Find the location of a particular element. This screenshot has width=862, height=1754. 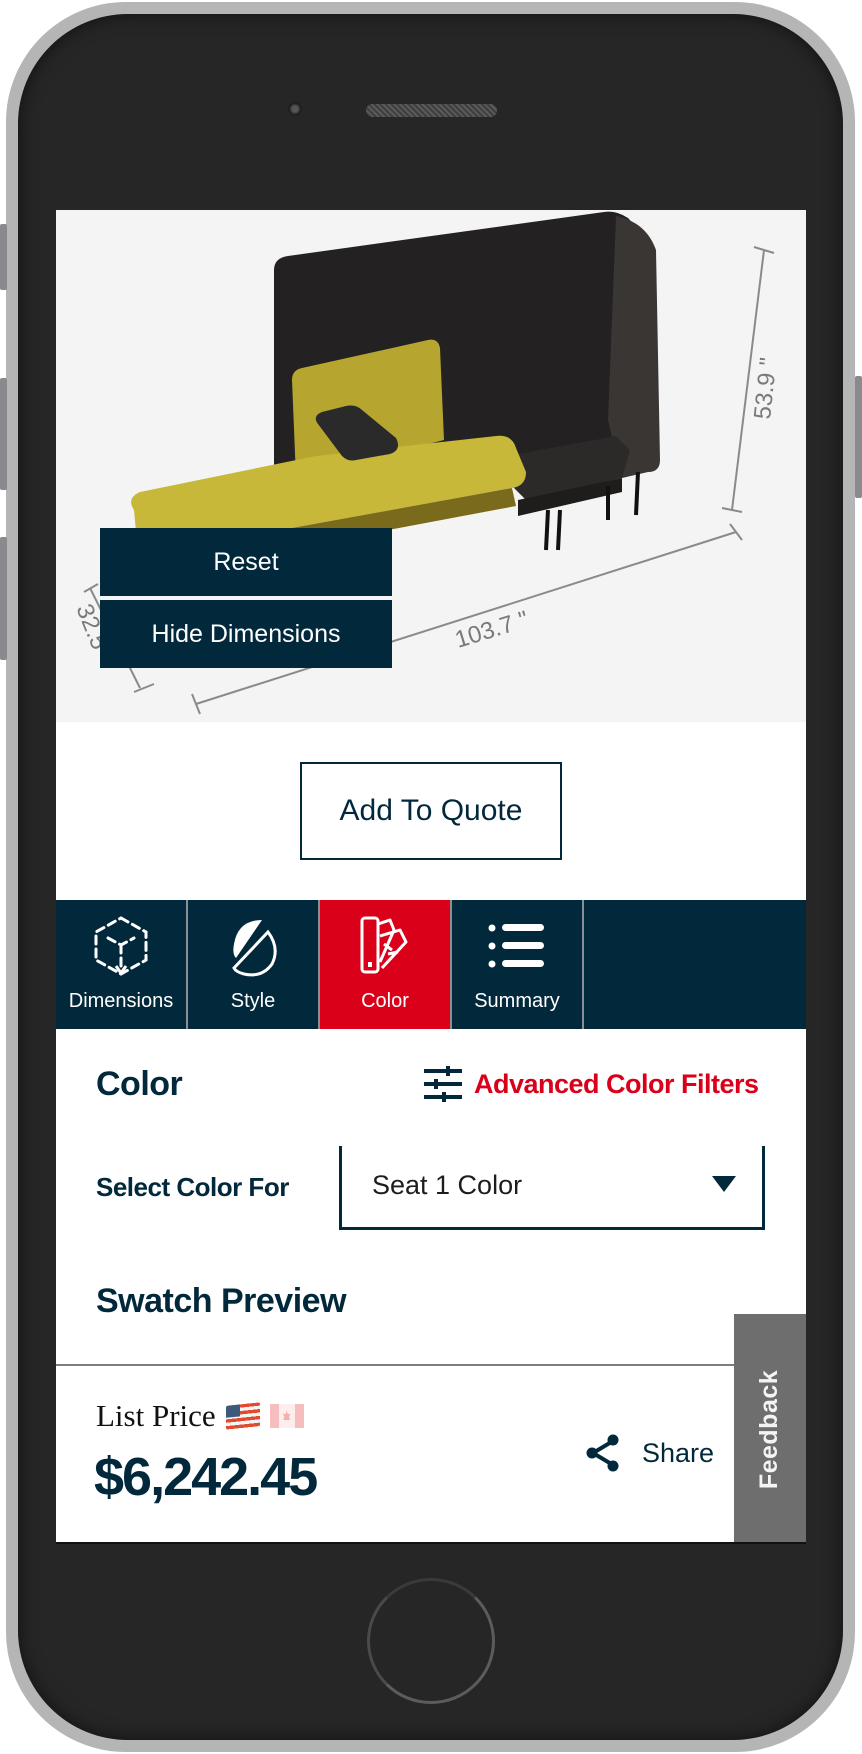

list-price-label: List Price is located at coordinates (156, 1415).